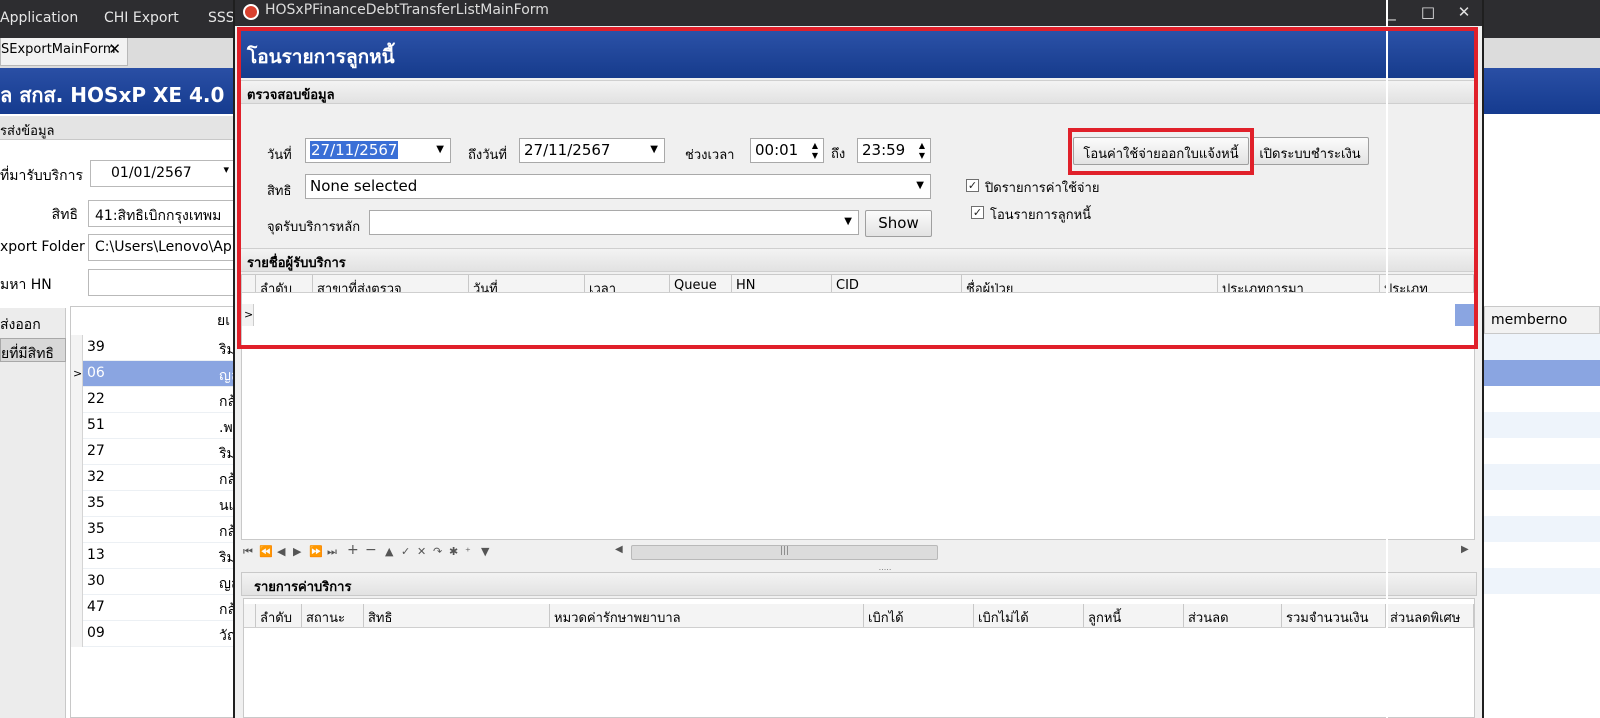 The image size is (1600, 718). I want to click on background-right-rows, so click(1542, 484).